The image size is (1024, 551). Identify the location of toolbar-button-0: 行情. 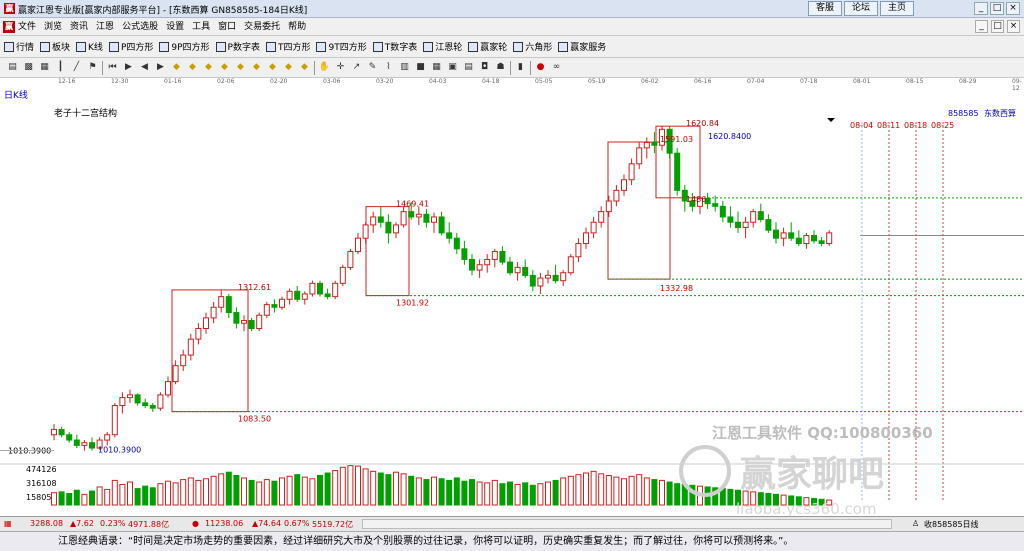
(19, 46).